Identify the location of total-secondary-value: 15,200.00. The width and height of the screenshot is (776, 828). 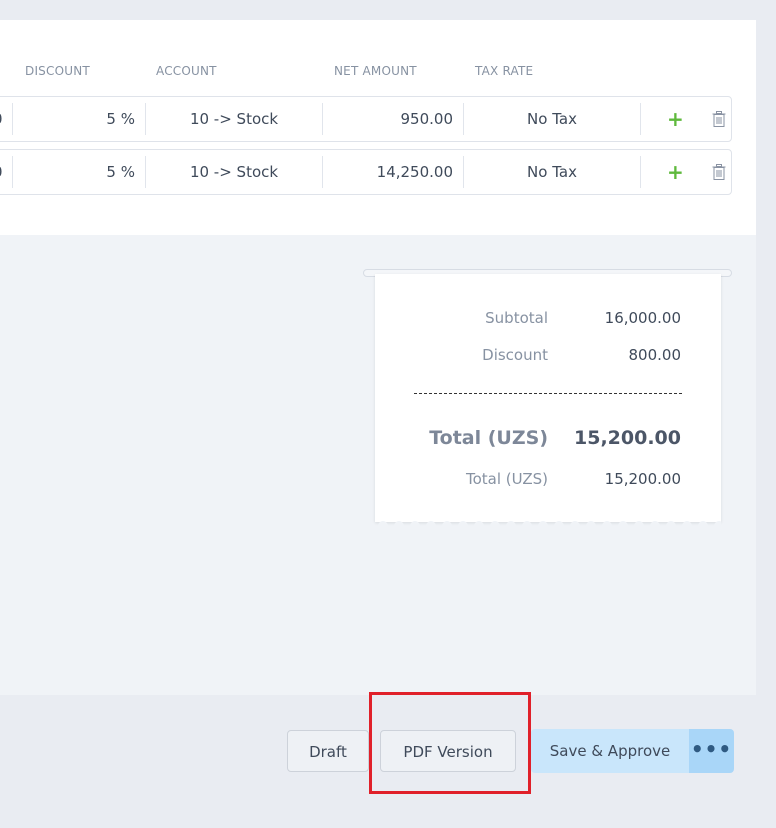
(642, 479).